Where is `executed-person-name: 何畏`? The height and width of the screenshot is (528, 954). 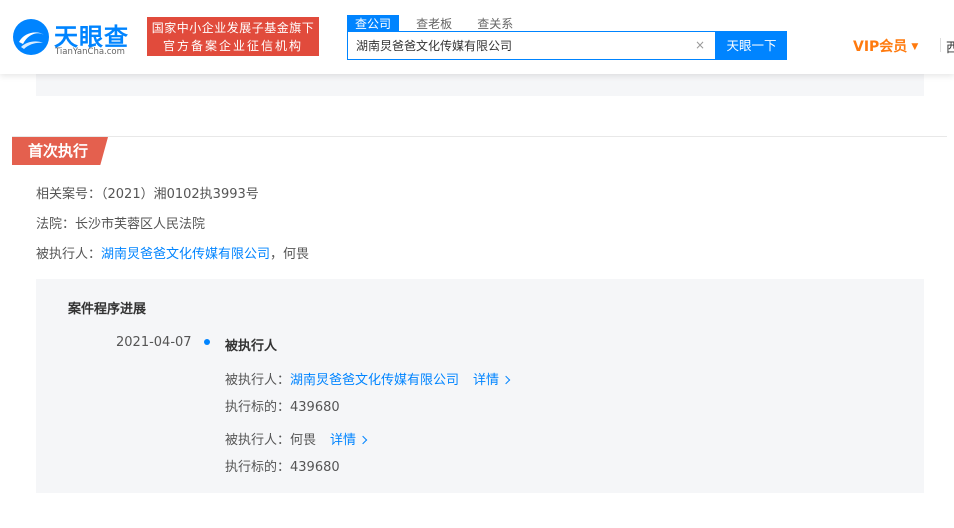 executed-person-name: 何畏 is located at coordinates (296, 254).